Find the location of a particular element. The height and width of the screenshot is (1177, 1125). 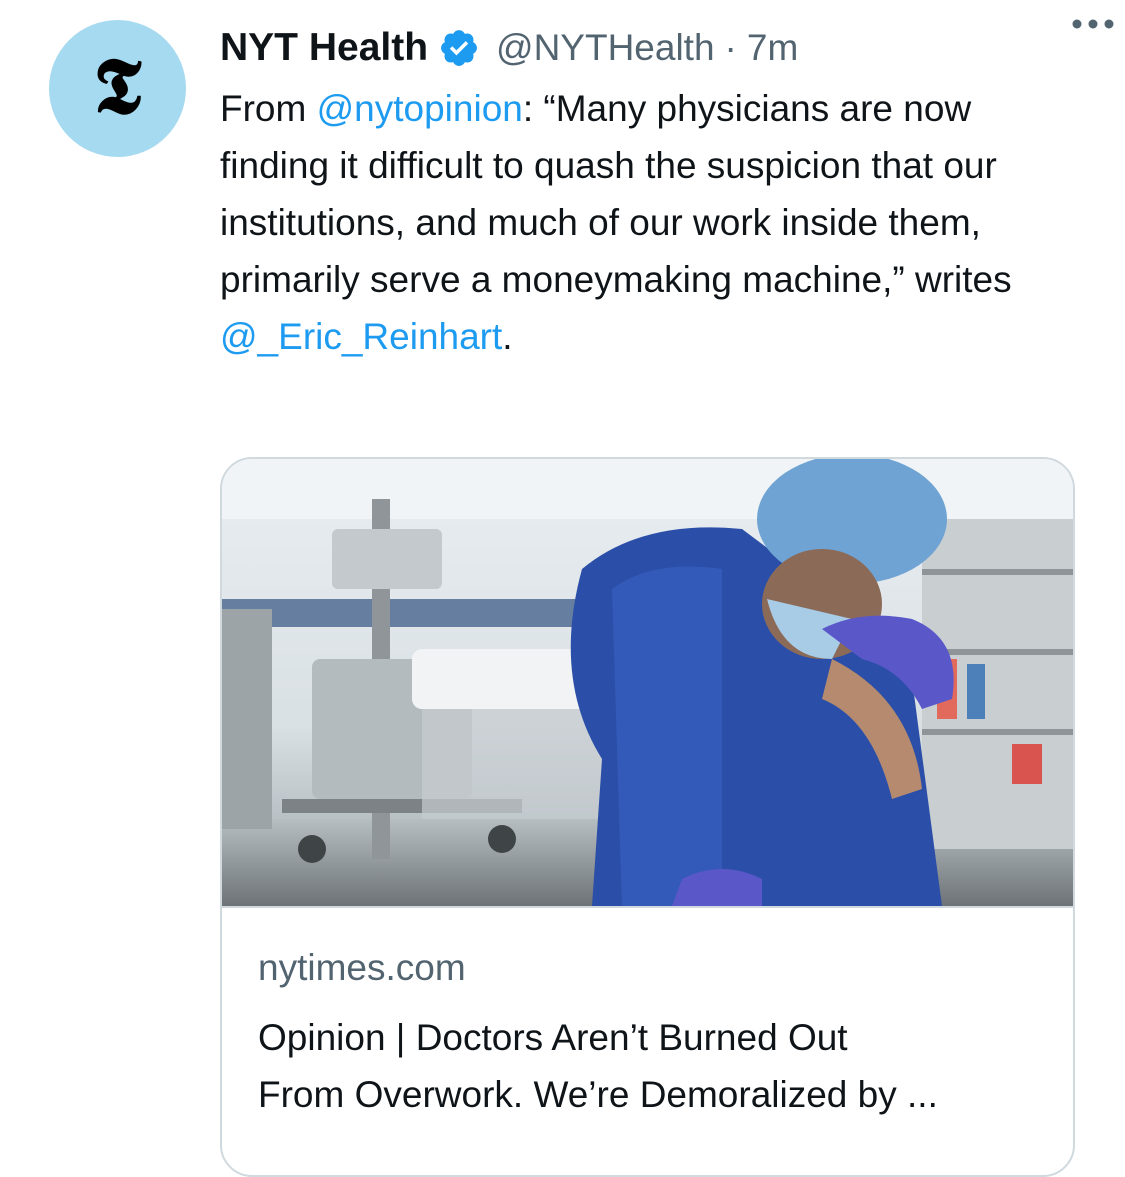

card-title-line-1: Opinion | Doctors Aren’t Burned Out is located at coordinates (553, 1037).